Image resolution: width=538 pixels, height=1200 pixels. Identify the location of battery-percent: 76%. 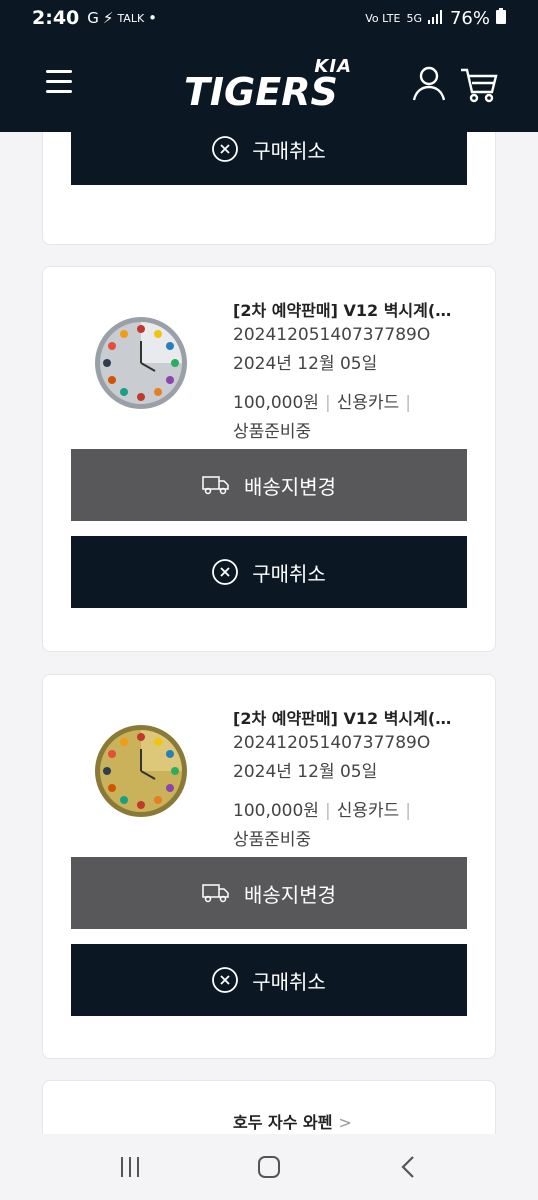
(469, 18).